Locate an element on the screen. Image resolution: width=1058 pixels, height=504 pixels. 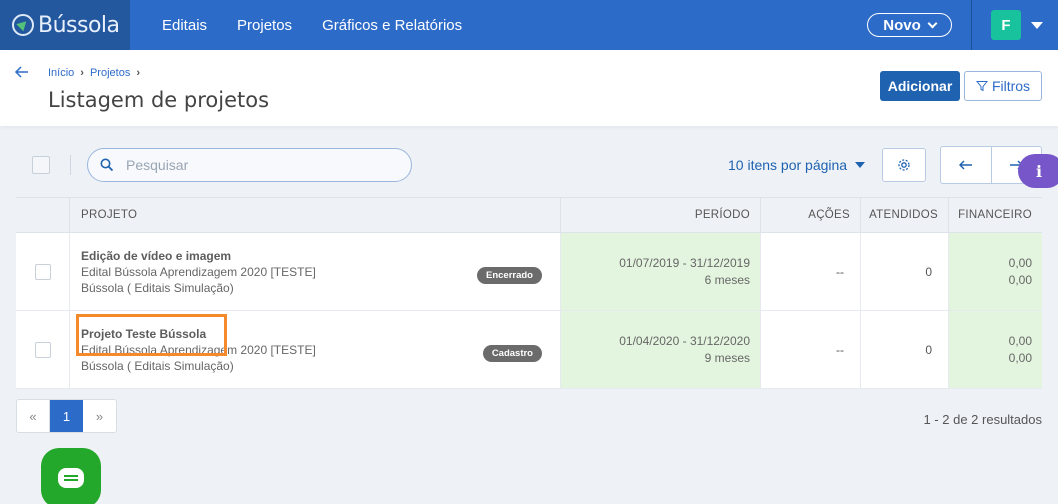
funnel-icon is located at coordinates (981, 86).